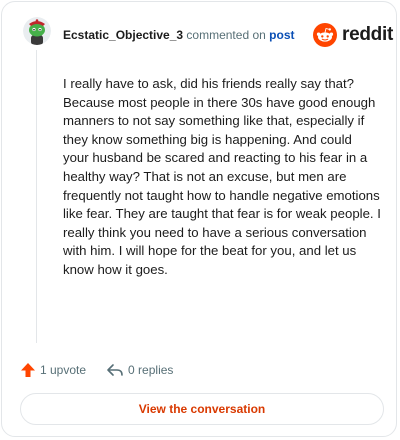 This screenshot has height=440, width=400. I want to click on snoo-avatar-icon, so click(37, 31).